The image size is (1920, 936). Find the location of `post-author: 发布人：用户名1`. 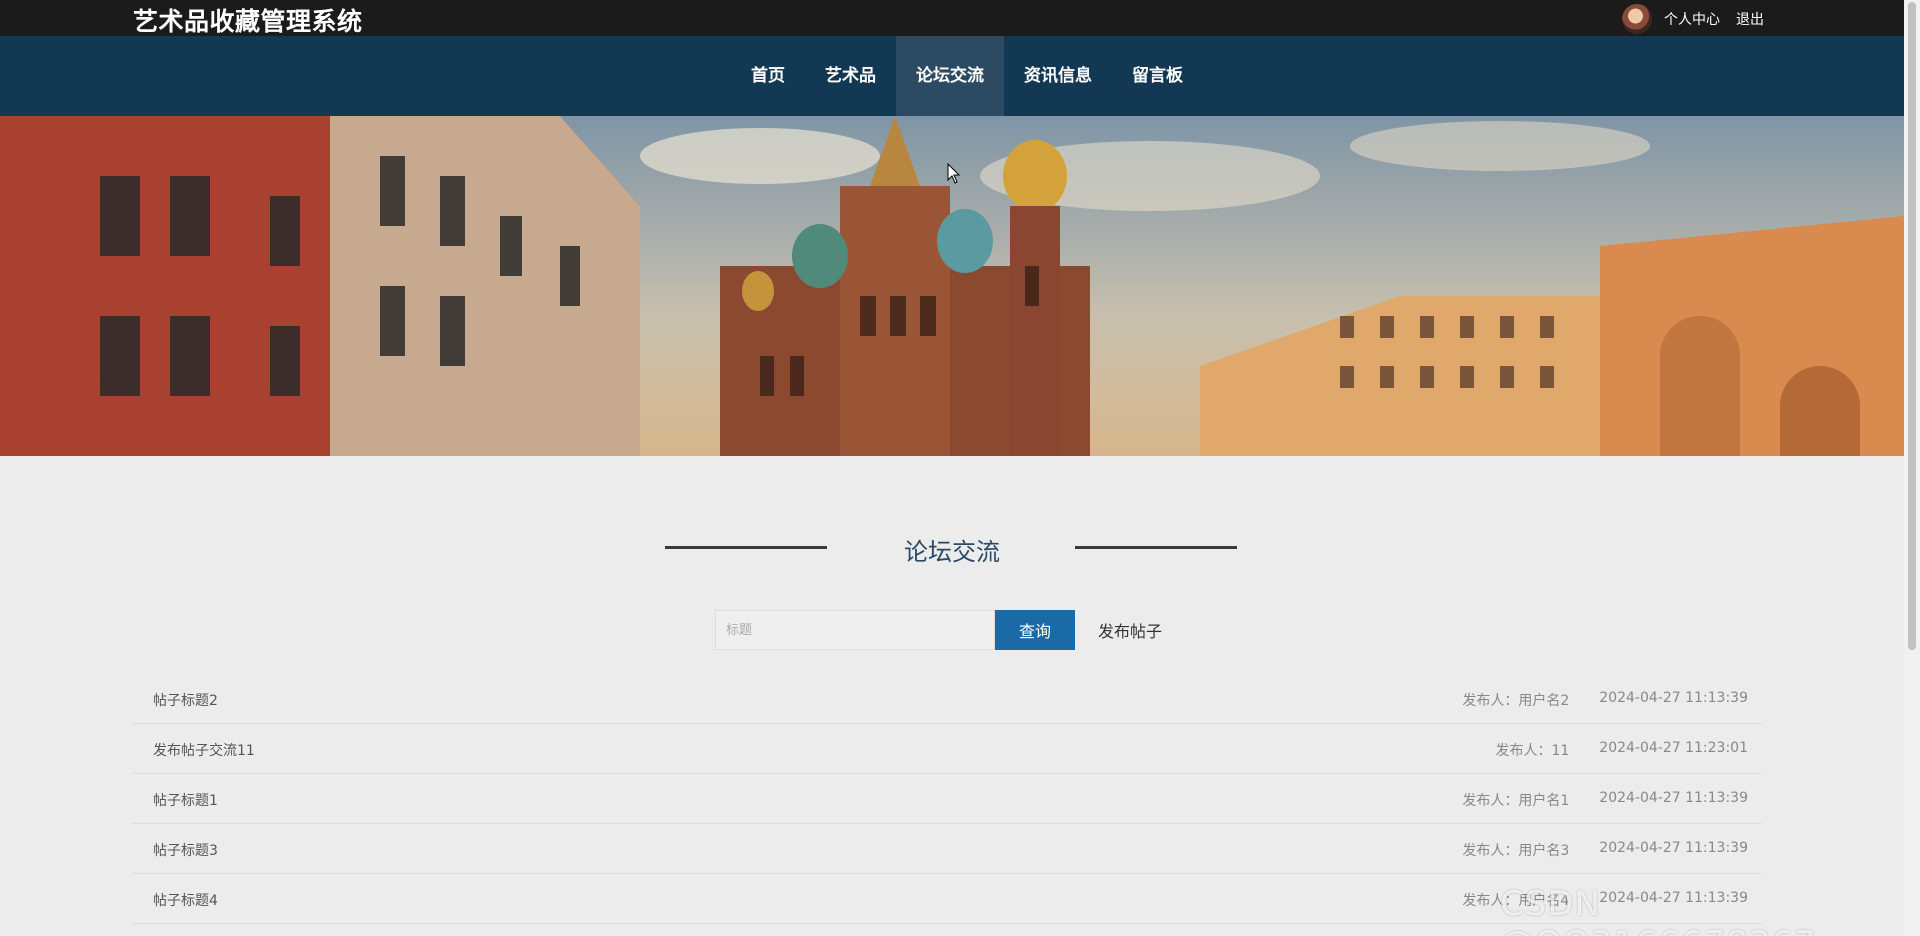

post-author: 发布人：用户名1 is located at coordinates (1516, 801).